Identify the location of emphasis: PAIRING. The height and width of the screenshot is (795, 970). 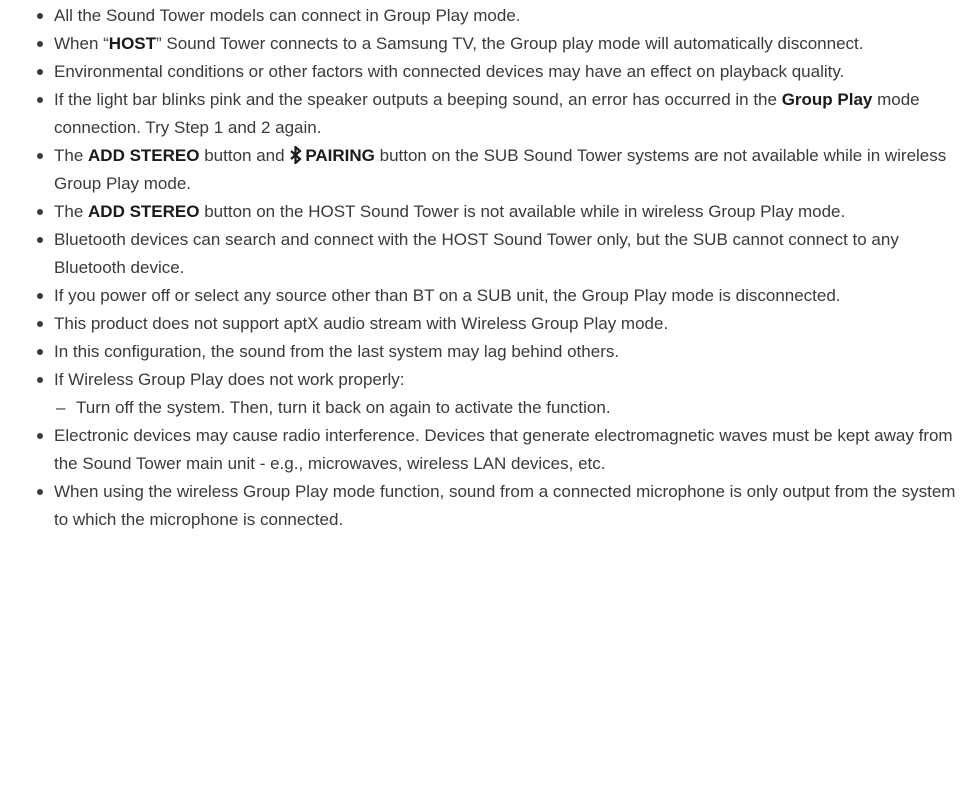
(340, 155).